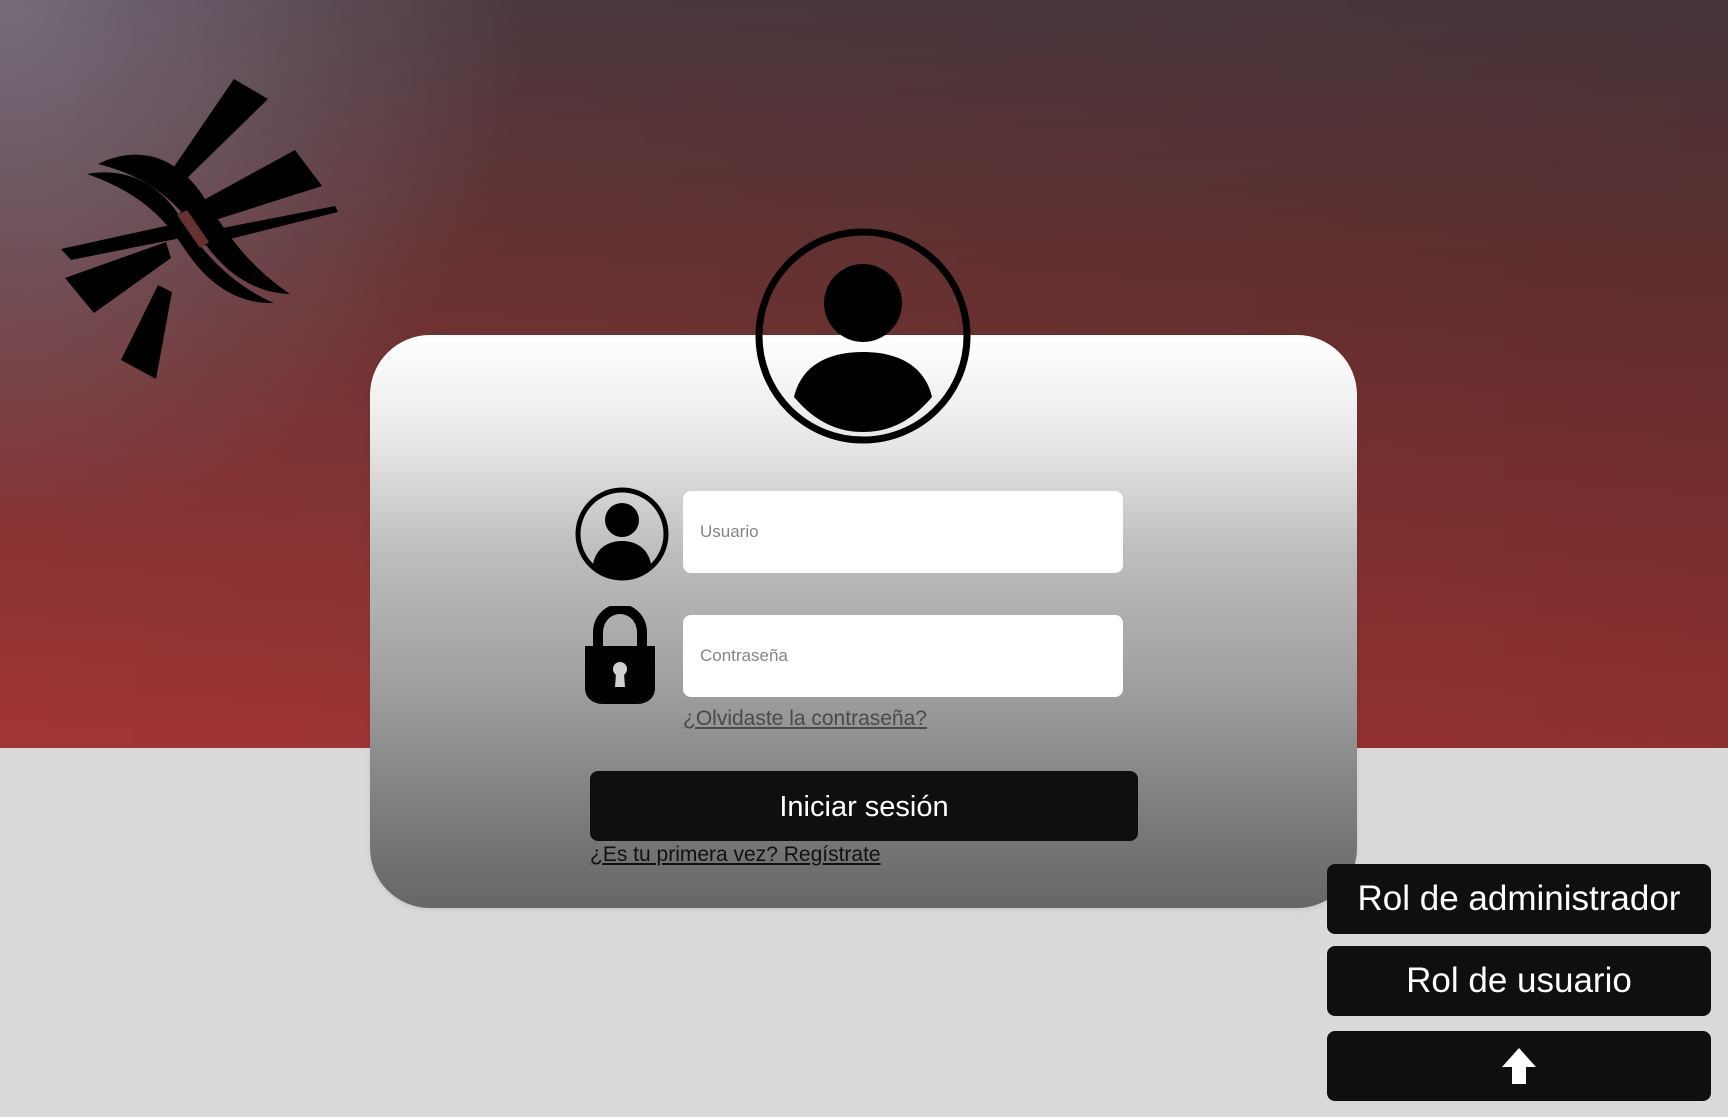 The image size is (1728, 1117). I want to click on scroll-up-button, so click(1519, 1066).